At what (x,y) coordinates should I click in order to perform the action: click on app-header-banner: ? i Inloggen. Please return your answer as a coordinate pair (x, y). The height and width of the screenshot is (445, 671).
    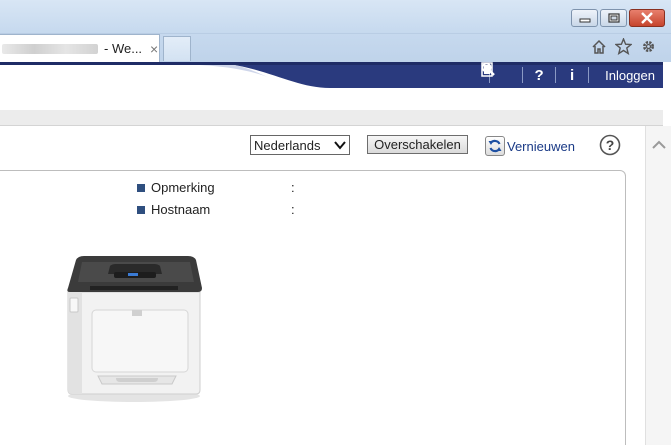
    Looking at the image, I should click on (331, 75).